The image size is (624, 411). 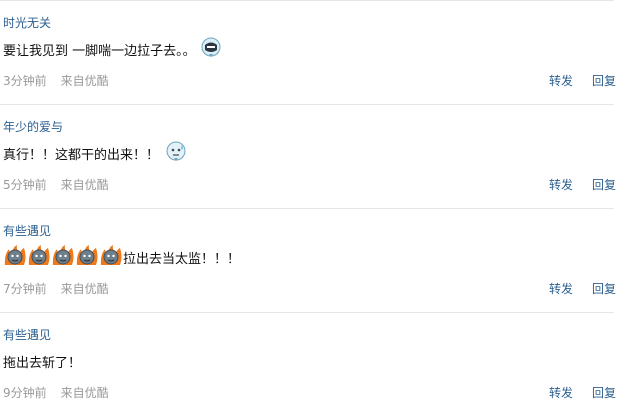 What do you see at coordinates (211, 49) in the screenshot?
I see `ninja-emoji-icon` at bounding box center [211, 49].